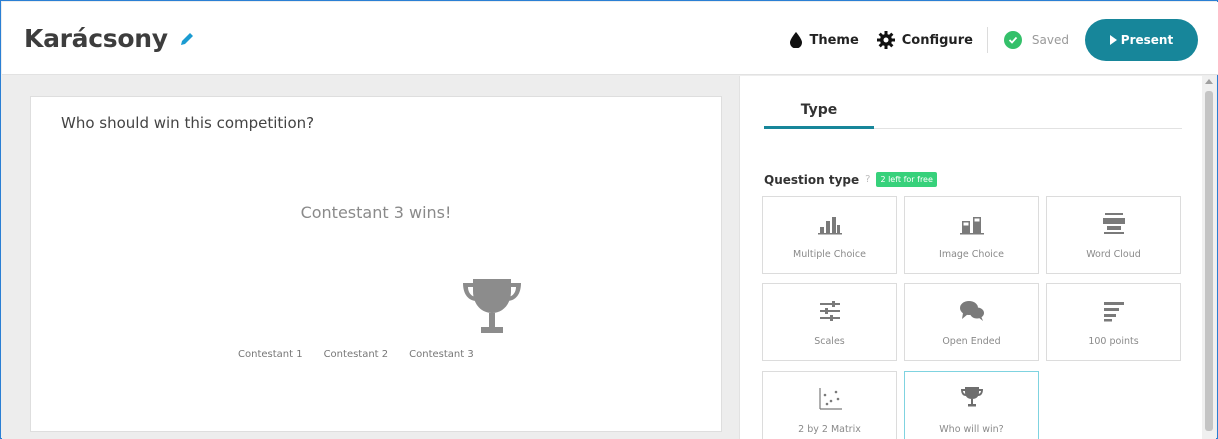 This screenshot has height=439, width=1218. I want to click on sliders-icon, so click(829, 311).